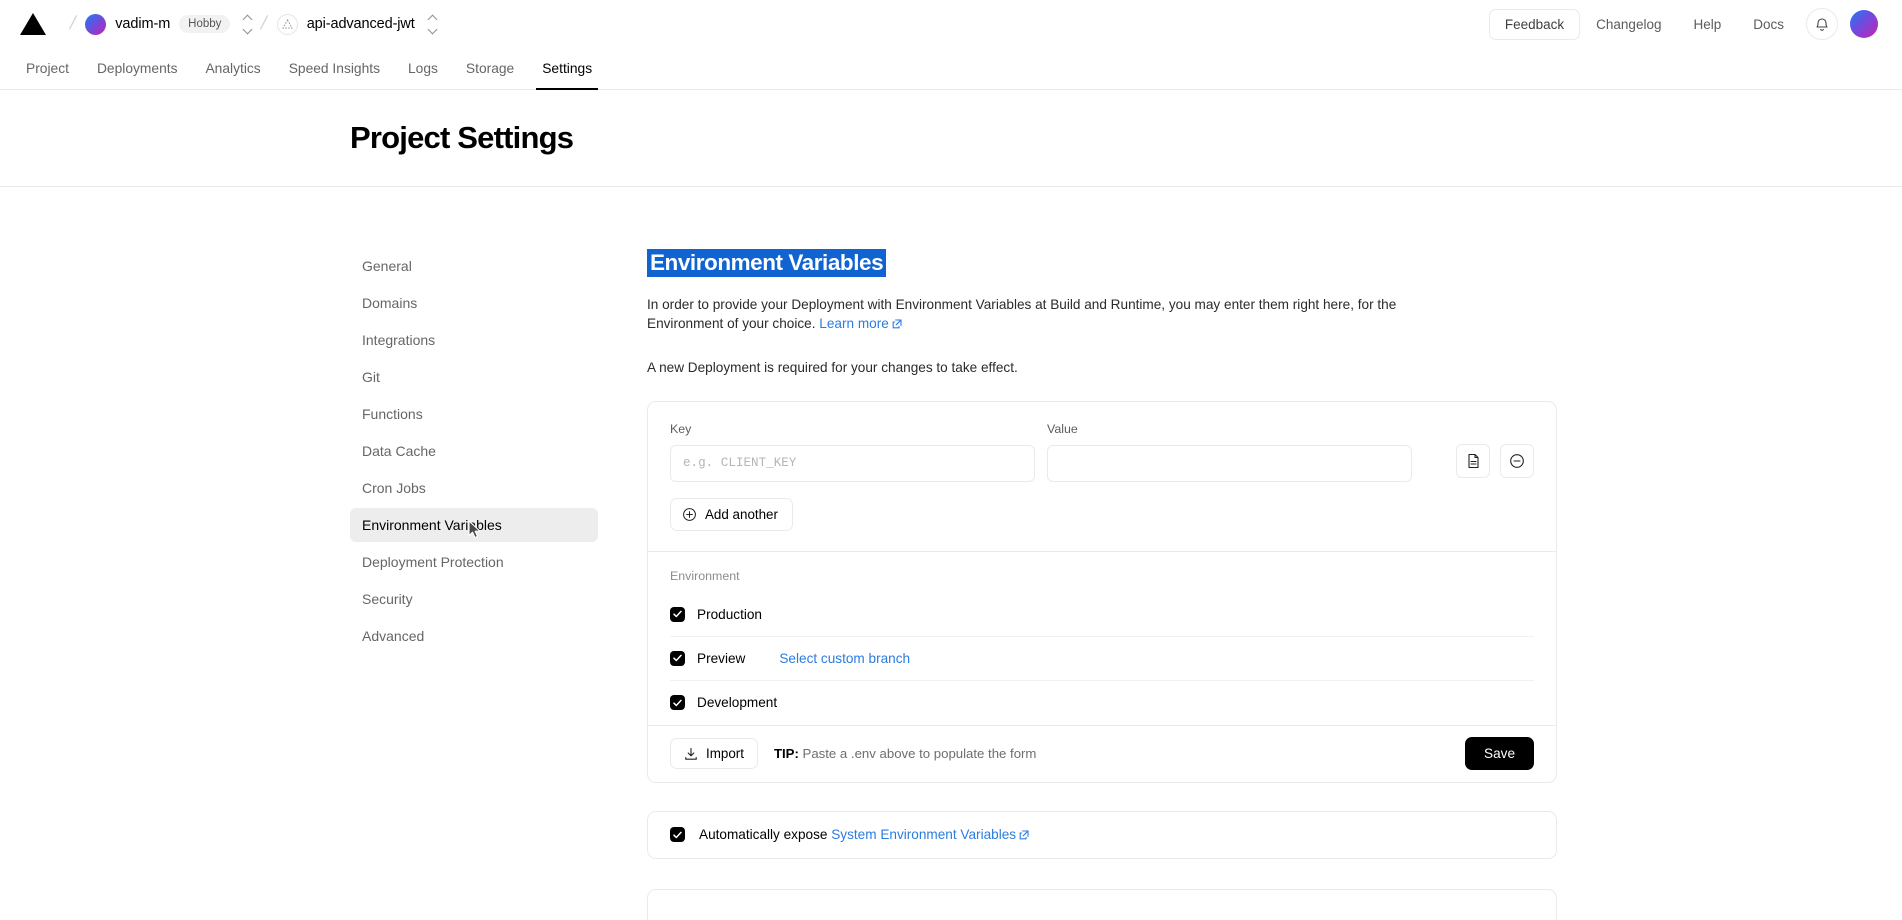 The width and height of the screenshot is (1902, 920). What do you see at coordinates (689, 514) in the screenshot?
I see `plus-circle-icon` at bounding box center [689, 514].